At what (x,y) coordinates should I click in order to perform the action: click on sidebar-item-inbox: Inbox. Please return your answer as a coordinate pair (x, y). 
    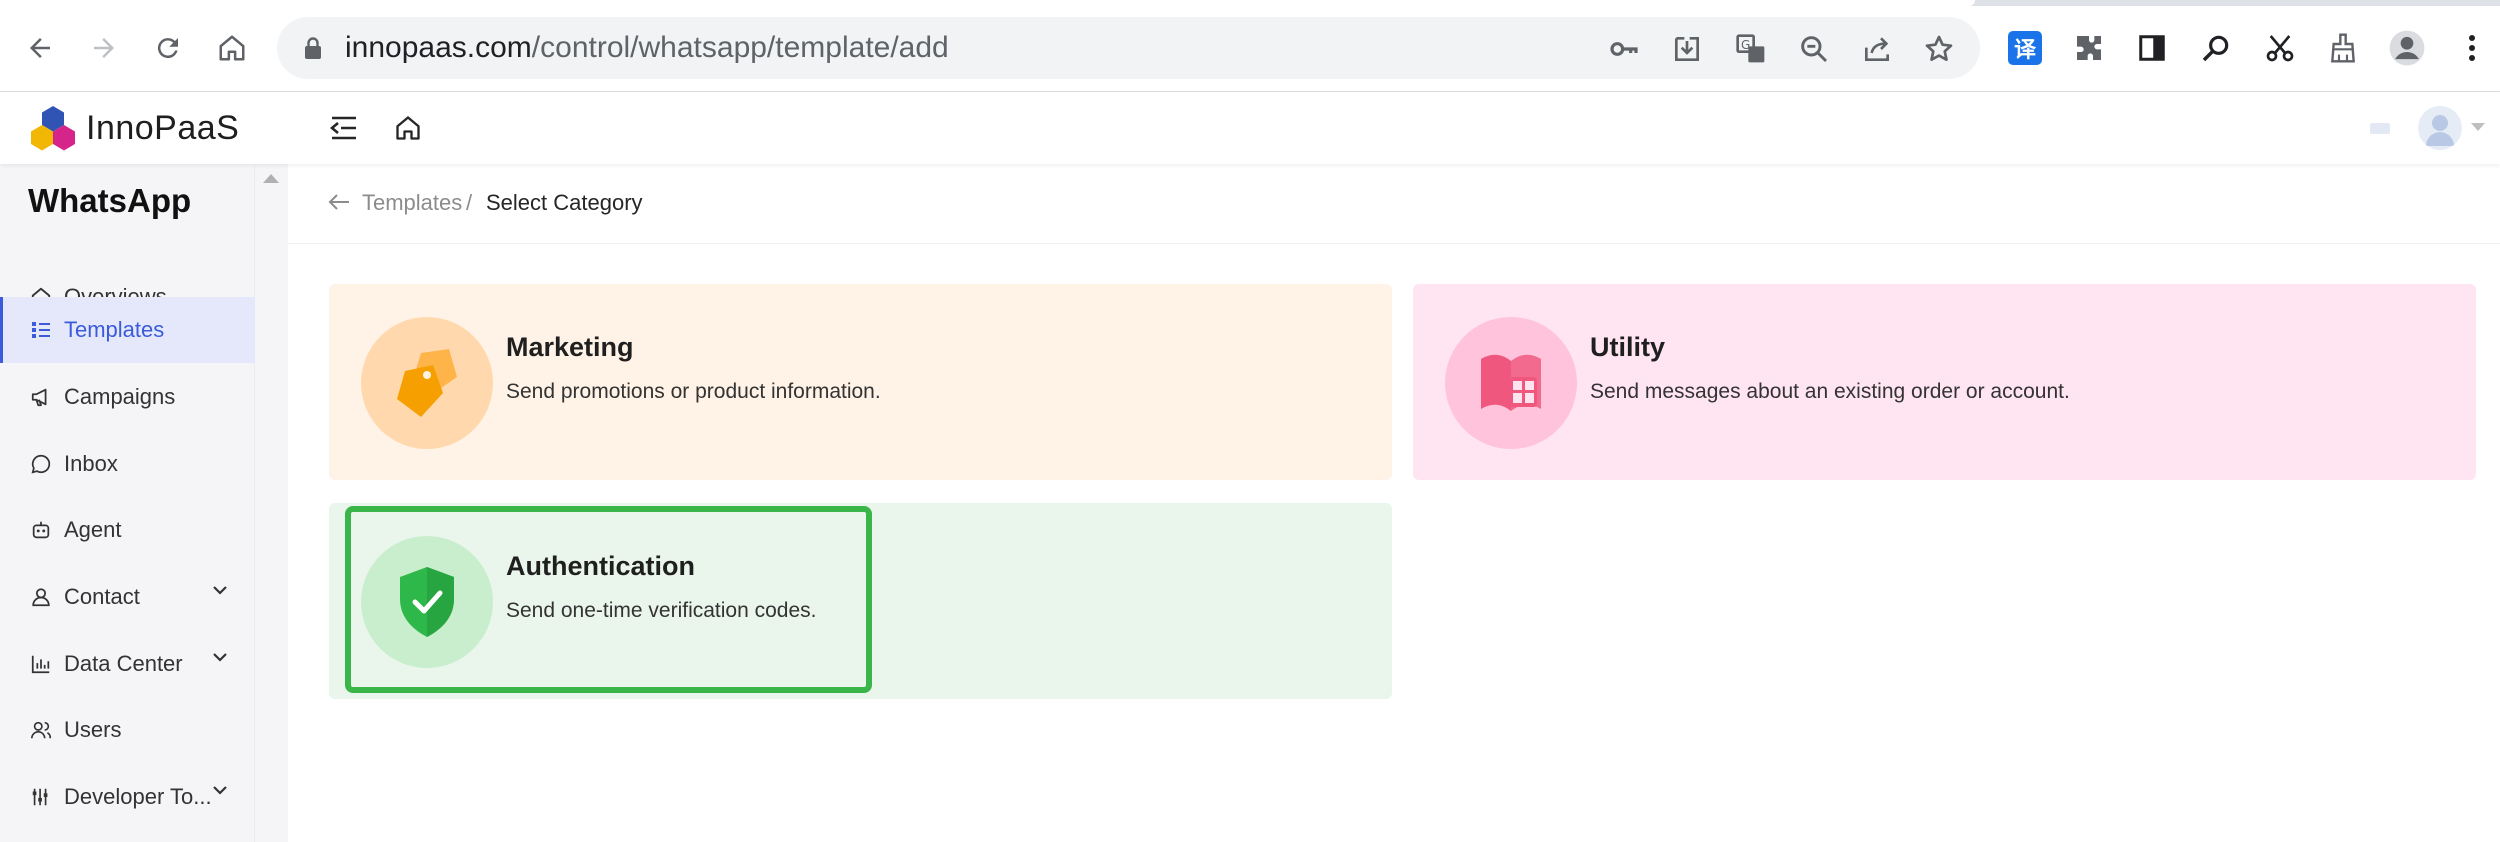
    Looking at the image, I should click on (127, 464).